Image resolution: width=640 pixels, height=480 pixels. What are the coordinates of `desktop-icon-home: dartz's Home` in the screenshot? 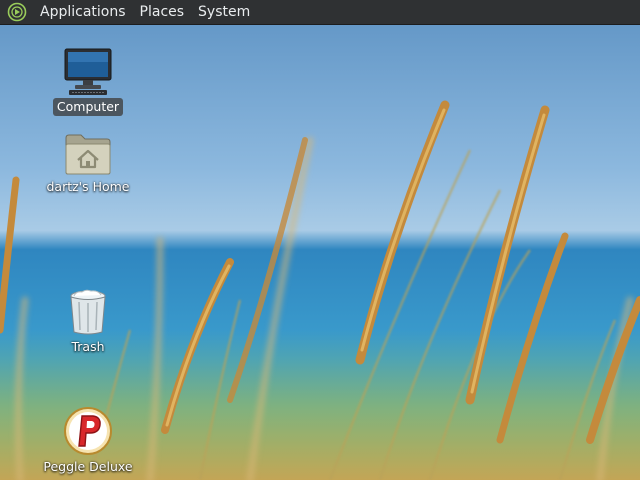 It's located at (88, 160).